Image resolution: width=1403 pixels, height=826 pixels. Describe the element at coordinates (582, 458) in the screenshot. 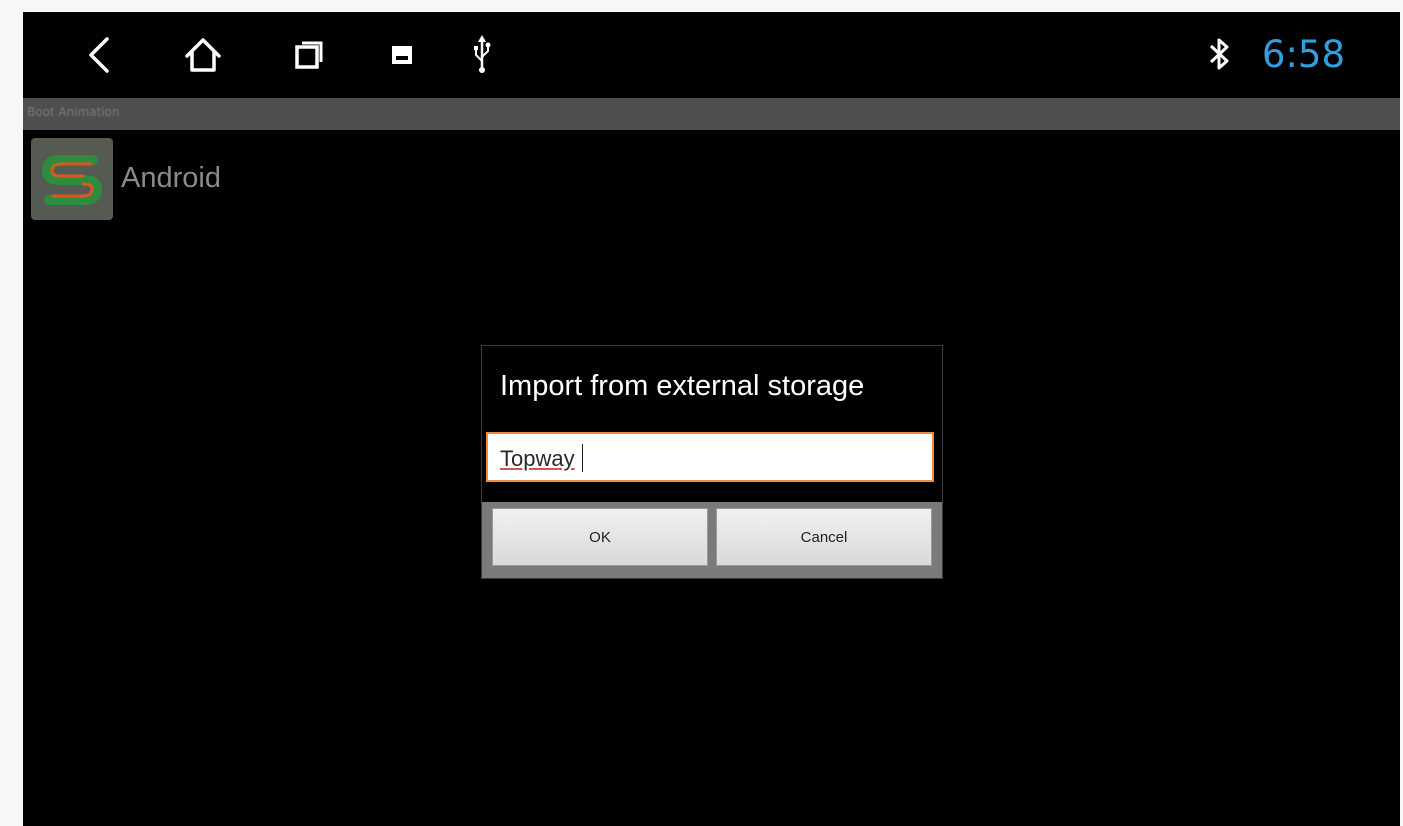

I see `text-cursor` at that location.